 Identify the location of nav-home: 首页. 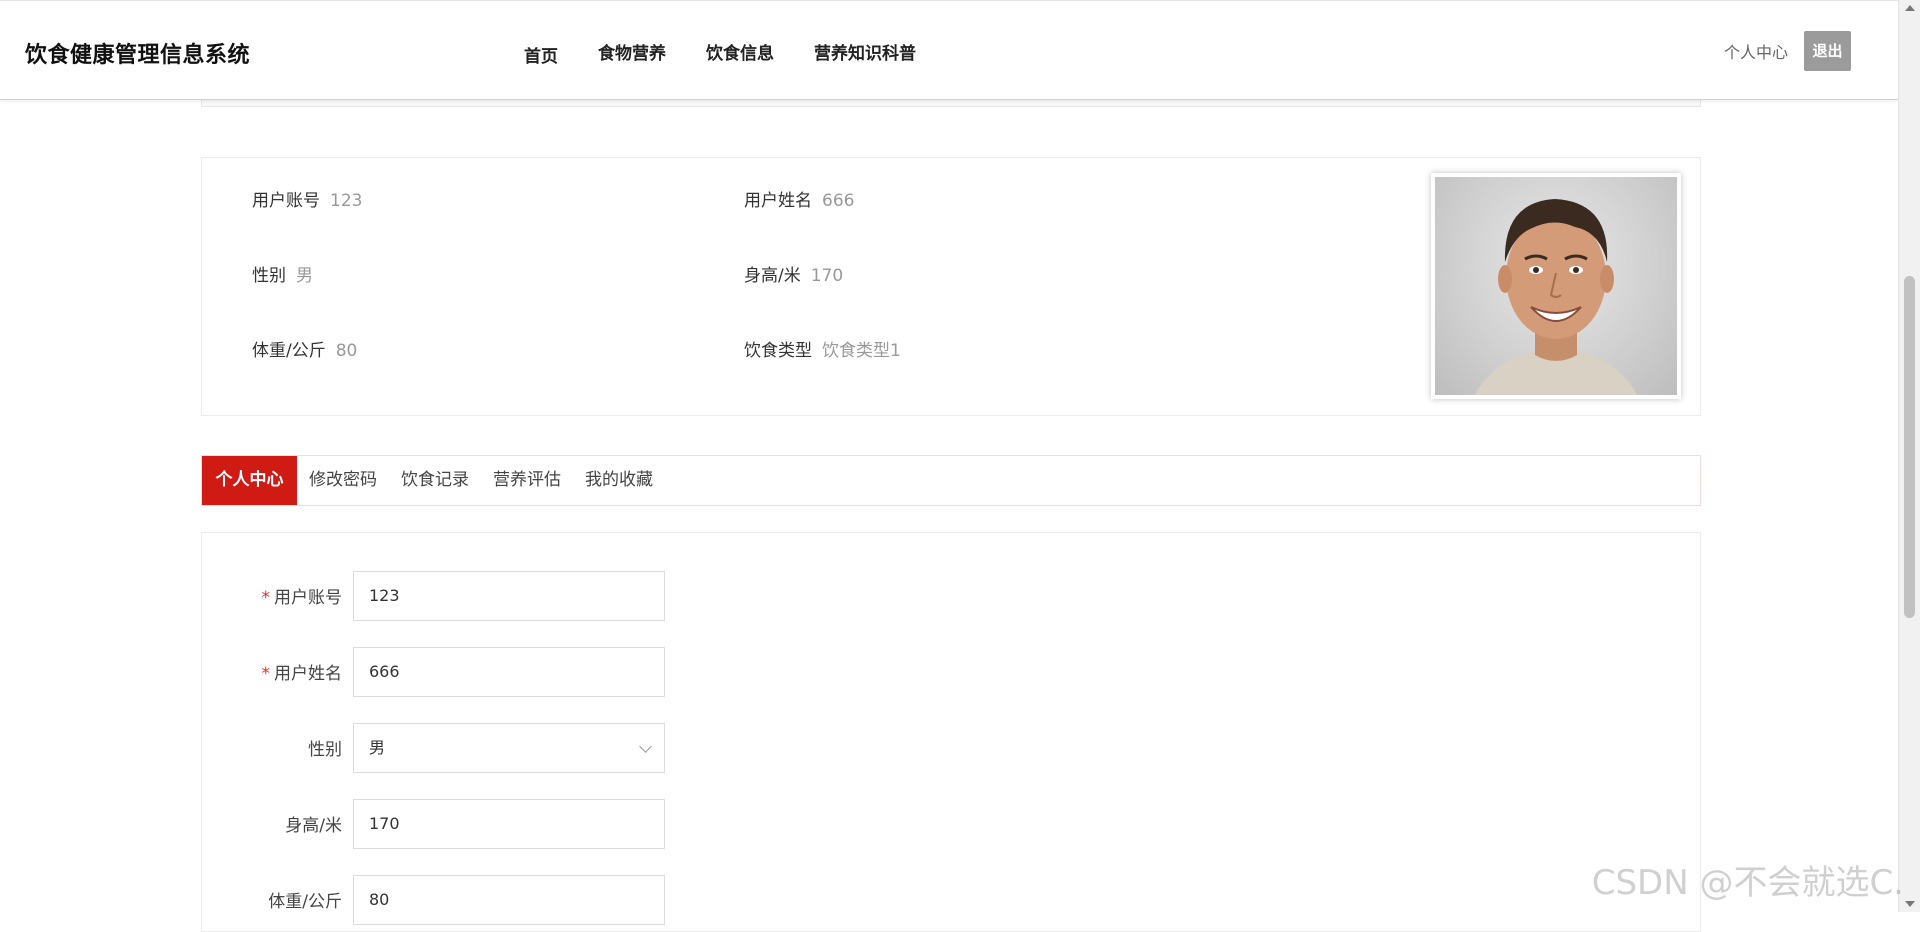
(541, 54).